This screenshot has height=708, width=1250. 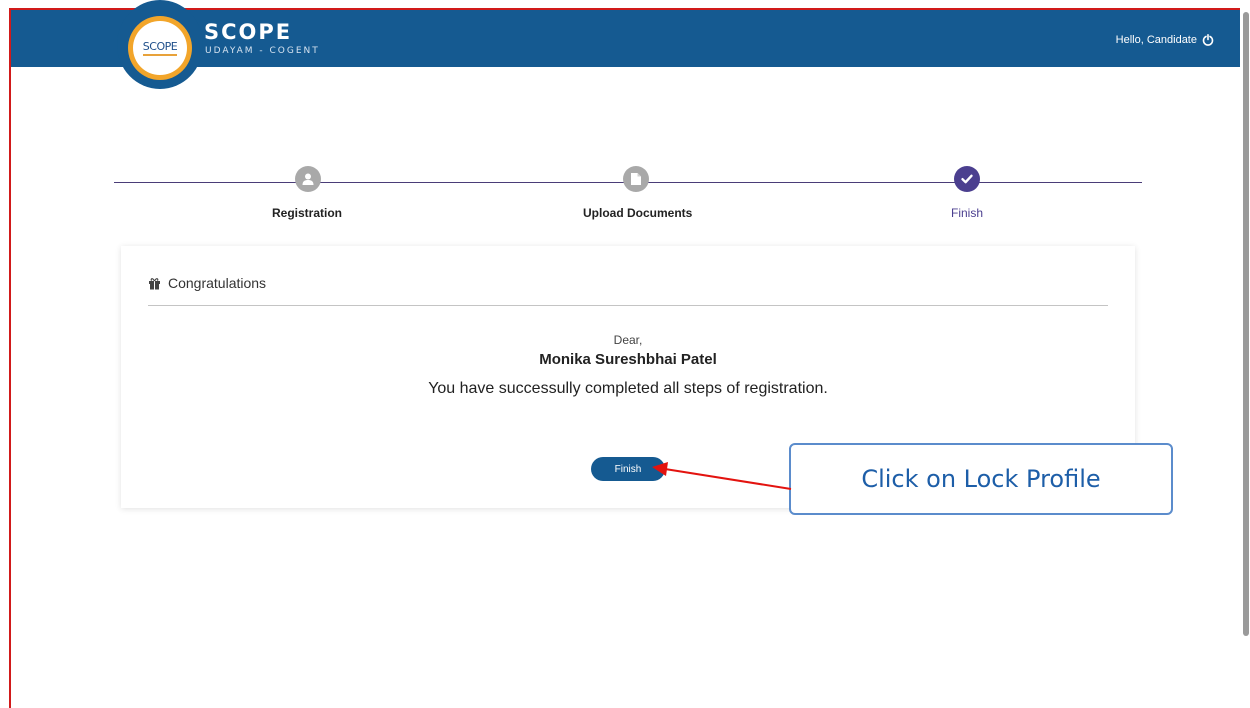 What do you see at coordinates (637, 213) in the screenshot?
I see `step-label-upload-documents: Upload Documents` at bounding box center [637, 213].